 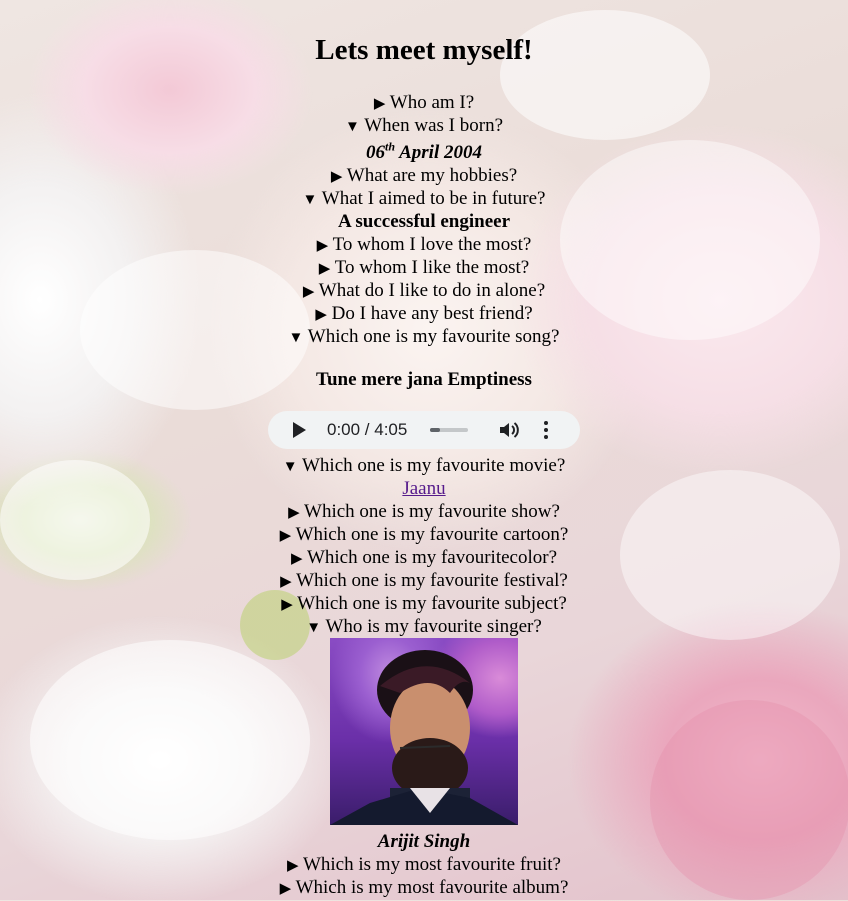 I want to click on summary-color: ▶ Which one is my favouritecolor?, so click(x=424, y=558).